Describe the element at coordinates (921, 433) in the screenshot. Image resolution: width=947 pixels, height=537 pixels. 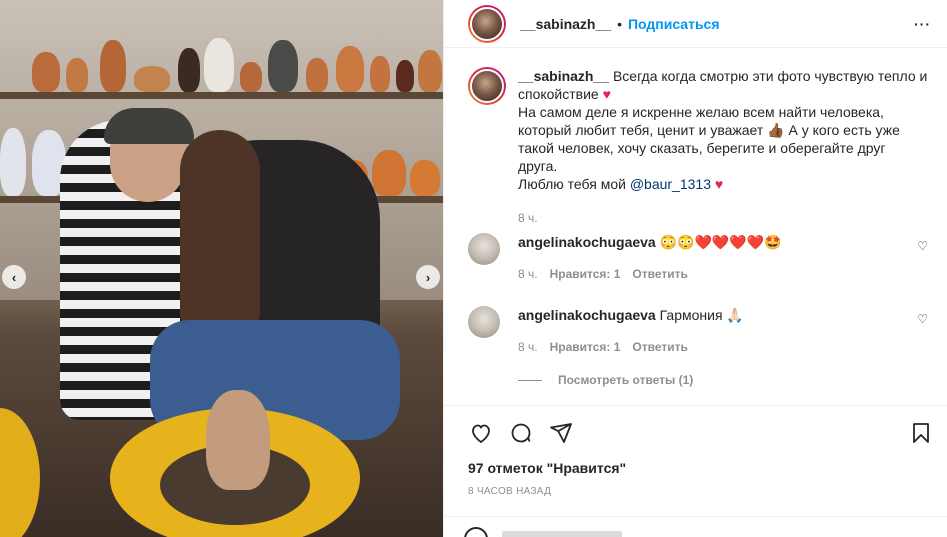
I see `bookmark-icon` at that location.